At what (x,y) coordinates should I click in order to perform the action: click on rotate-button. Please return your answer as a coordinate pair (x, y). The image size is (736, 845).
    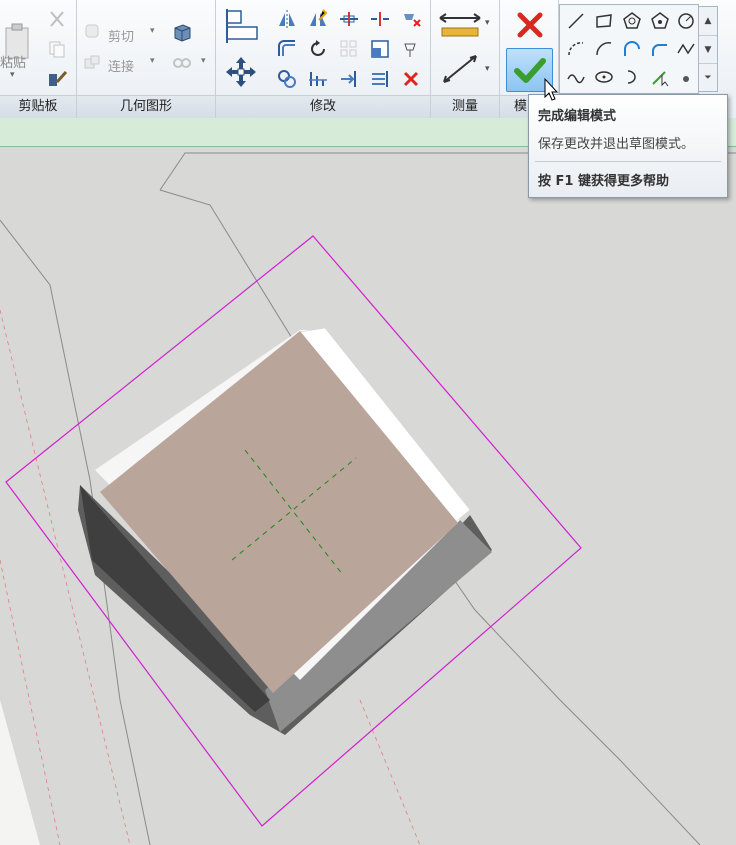
    Looking at the image, I should click on (318, 49).